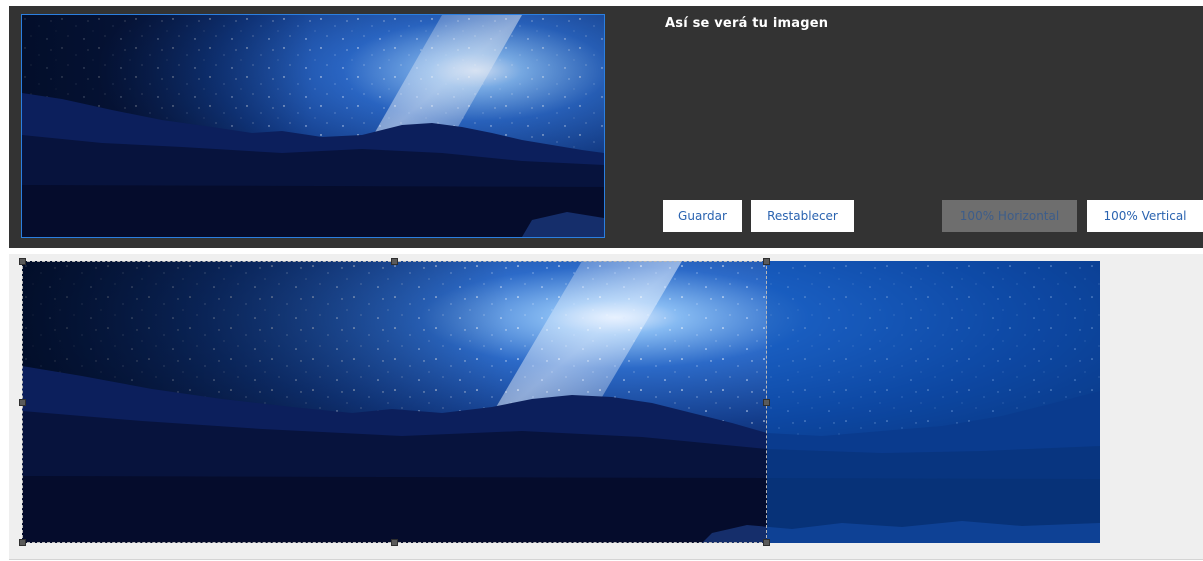 The width and height of the screenshot is (1203, 561). Describe the element at coordinates (1009, 216) in the screenshot. I see `fit-horizontal-button: 100% Horizontal` at that location.